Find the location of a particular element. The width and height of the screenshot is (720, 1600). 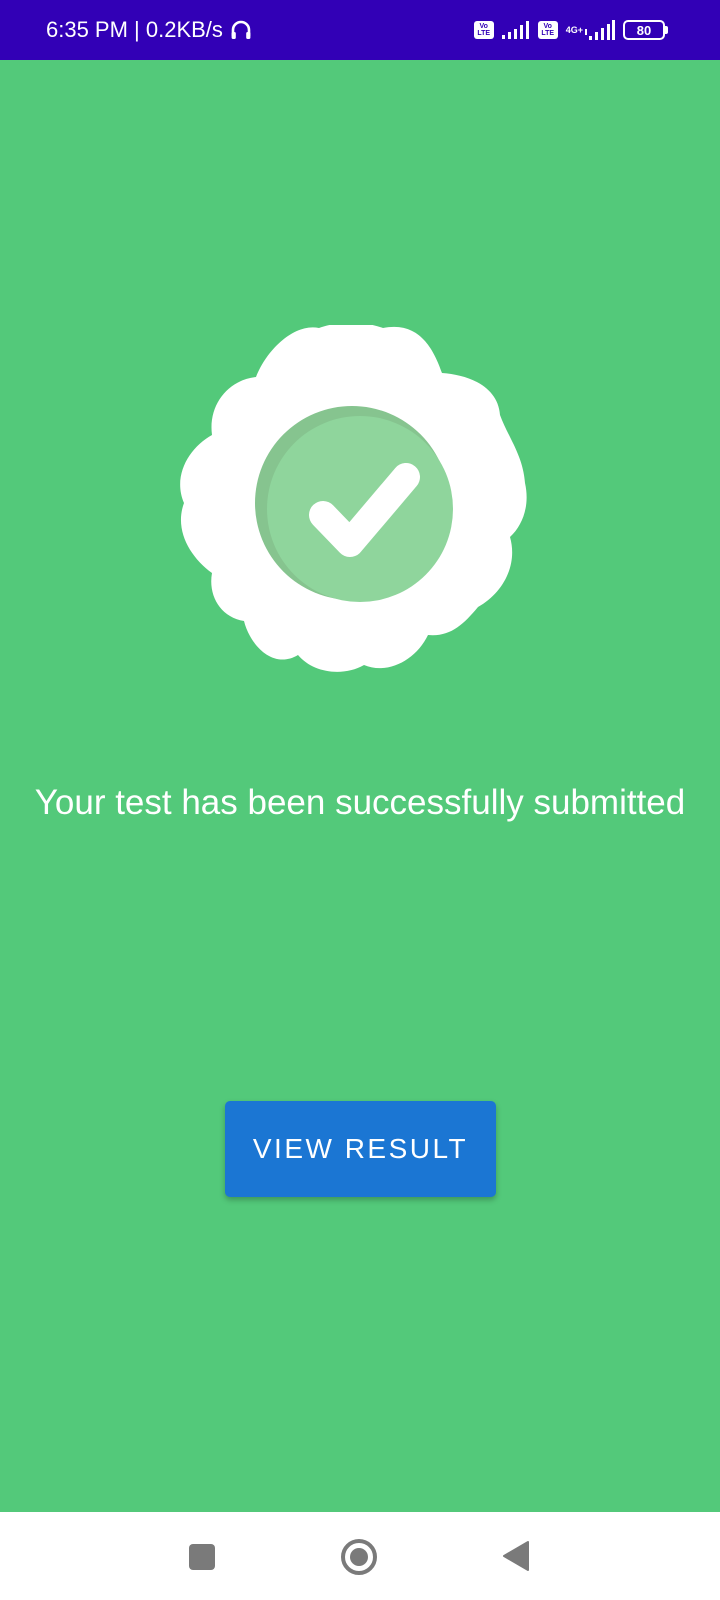

status-right: Vo LTE Vo LTE 4G+ 80 is located at coordinates (570, 30).